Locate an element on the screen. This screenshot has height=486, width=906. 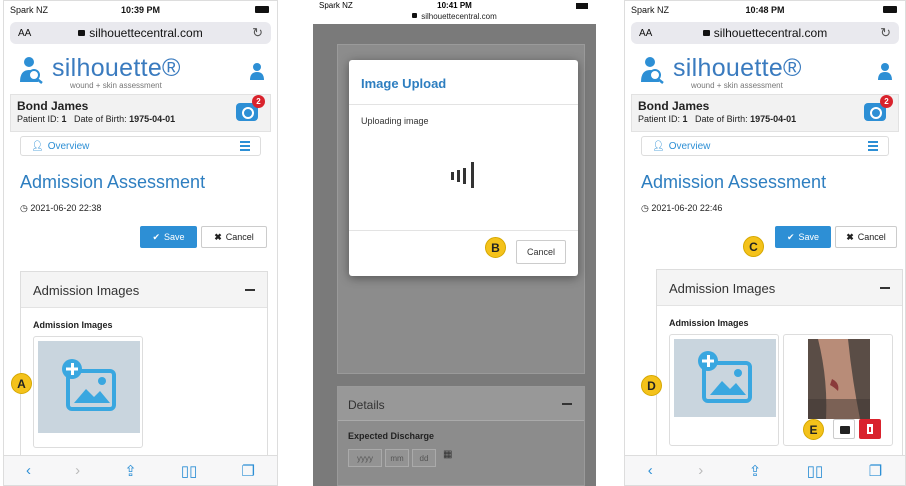
delete-image-button is located at coordinates (870, 429).